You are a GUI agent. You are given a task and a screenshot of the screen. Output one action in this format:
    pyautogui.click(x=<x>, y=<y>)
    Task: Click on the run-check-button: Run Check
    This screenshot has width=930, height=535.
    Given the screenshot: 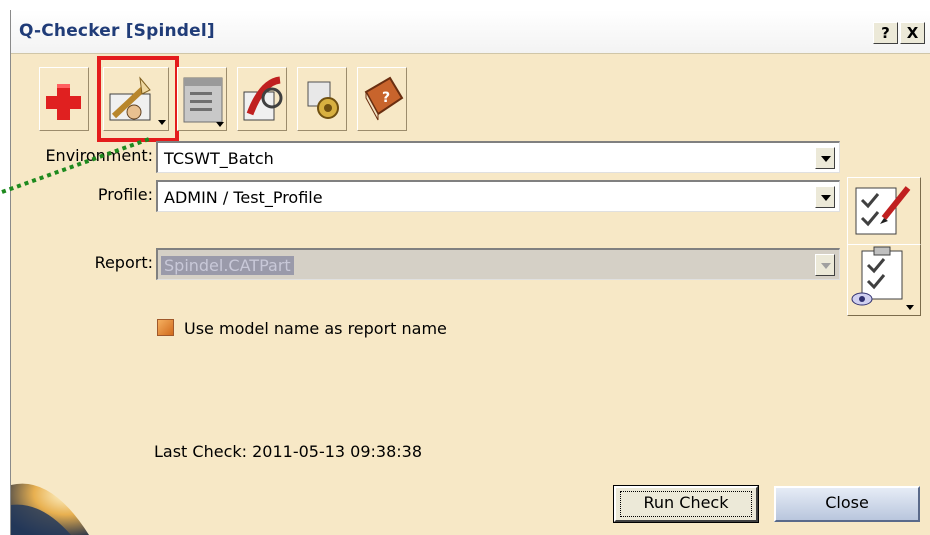 What is the action you would take?
    pyautogui.click(x=686, y=504)
    